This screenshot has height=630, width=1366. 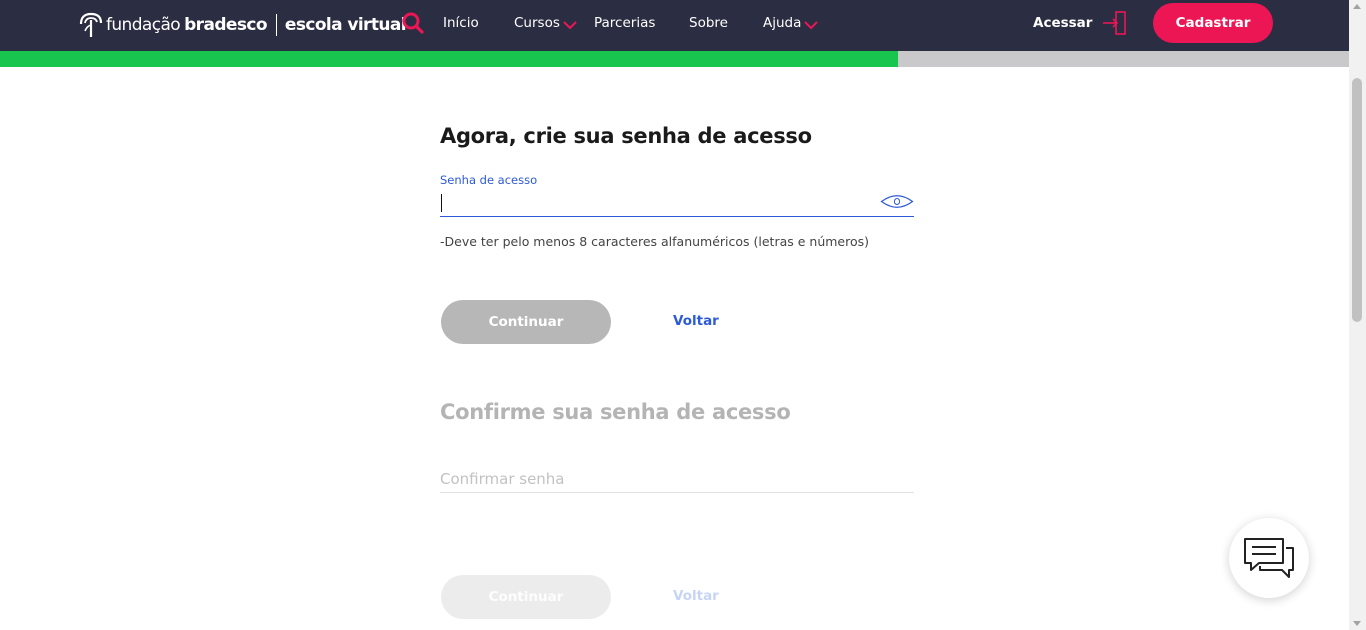 I want to click on nav-cursos-dropdown: Cursos, so click(x=545, y=23).